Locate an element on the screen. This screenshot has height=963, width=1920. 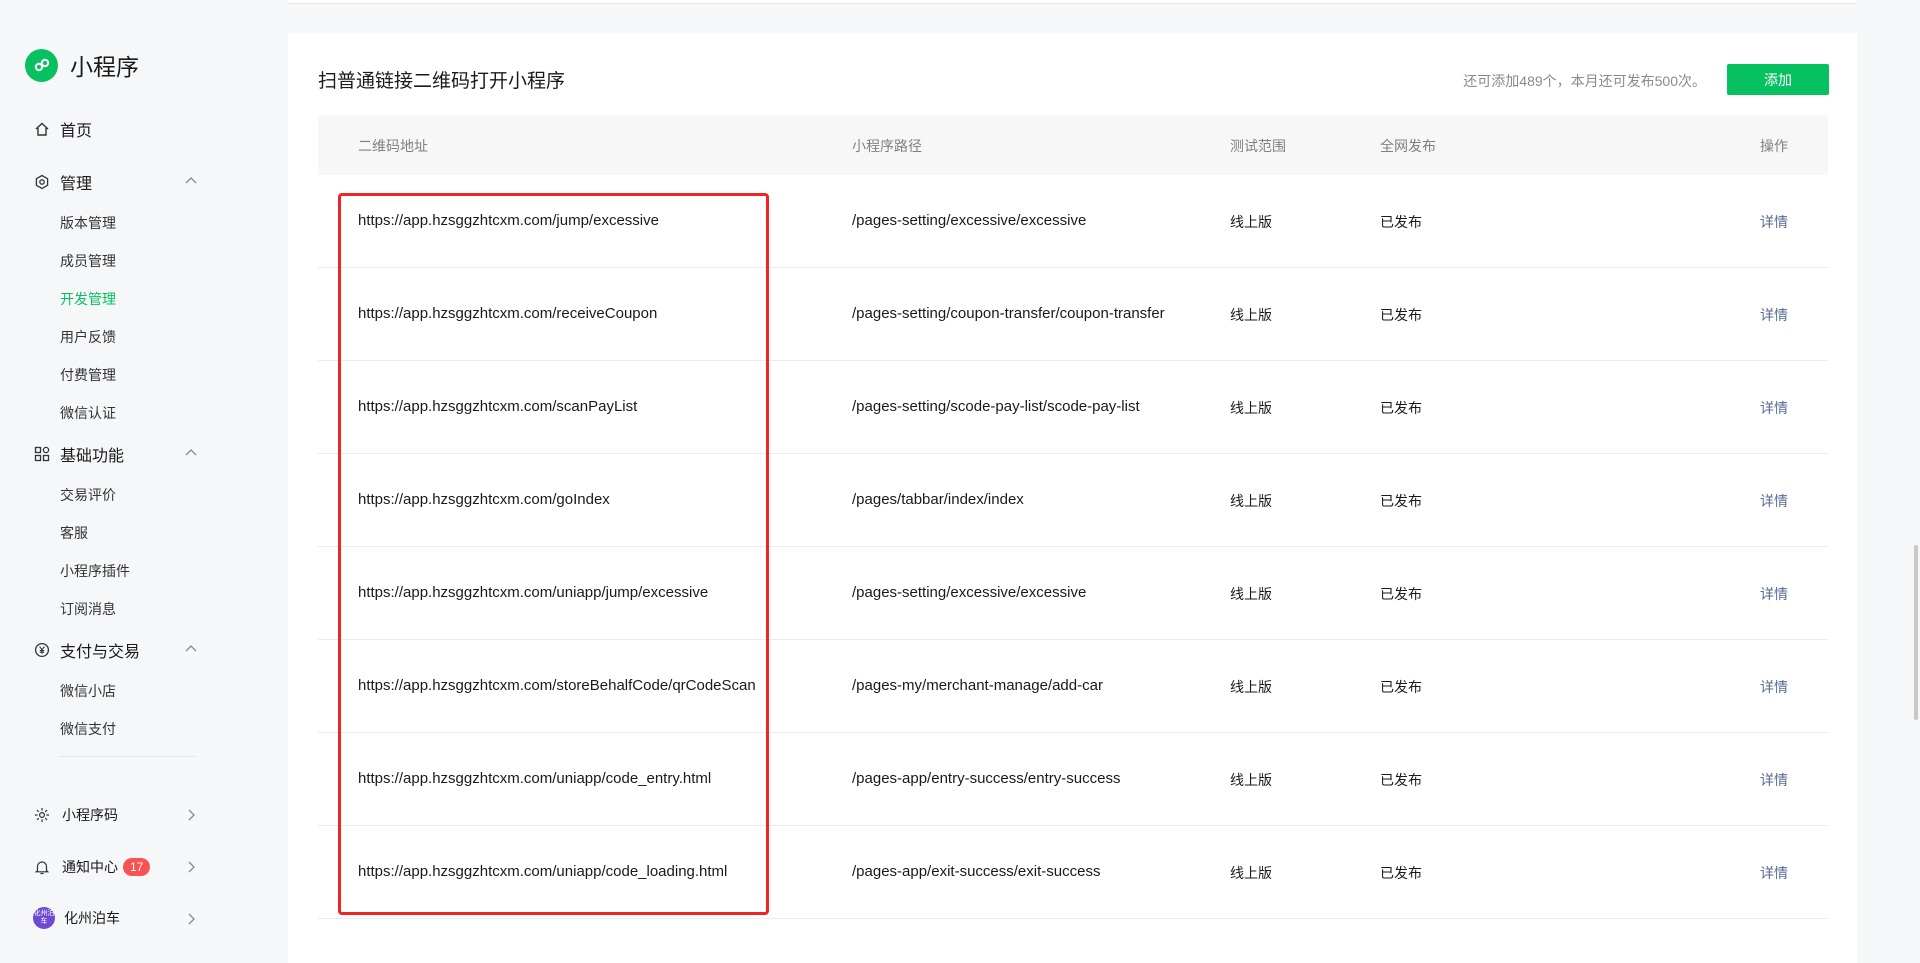
nav-home: 首页 is located at coordinates (62, 129).